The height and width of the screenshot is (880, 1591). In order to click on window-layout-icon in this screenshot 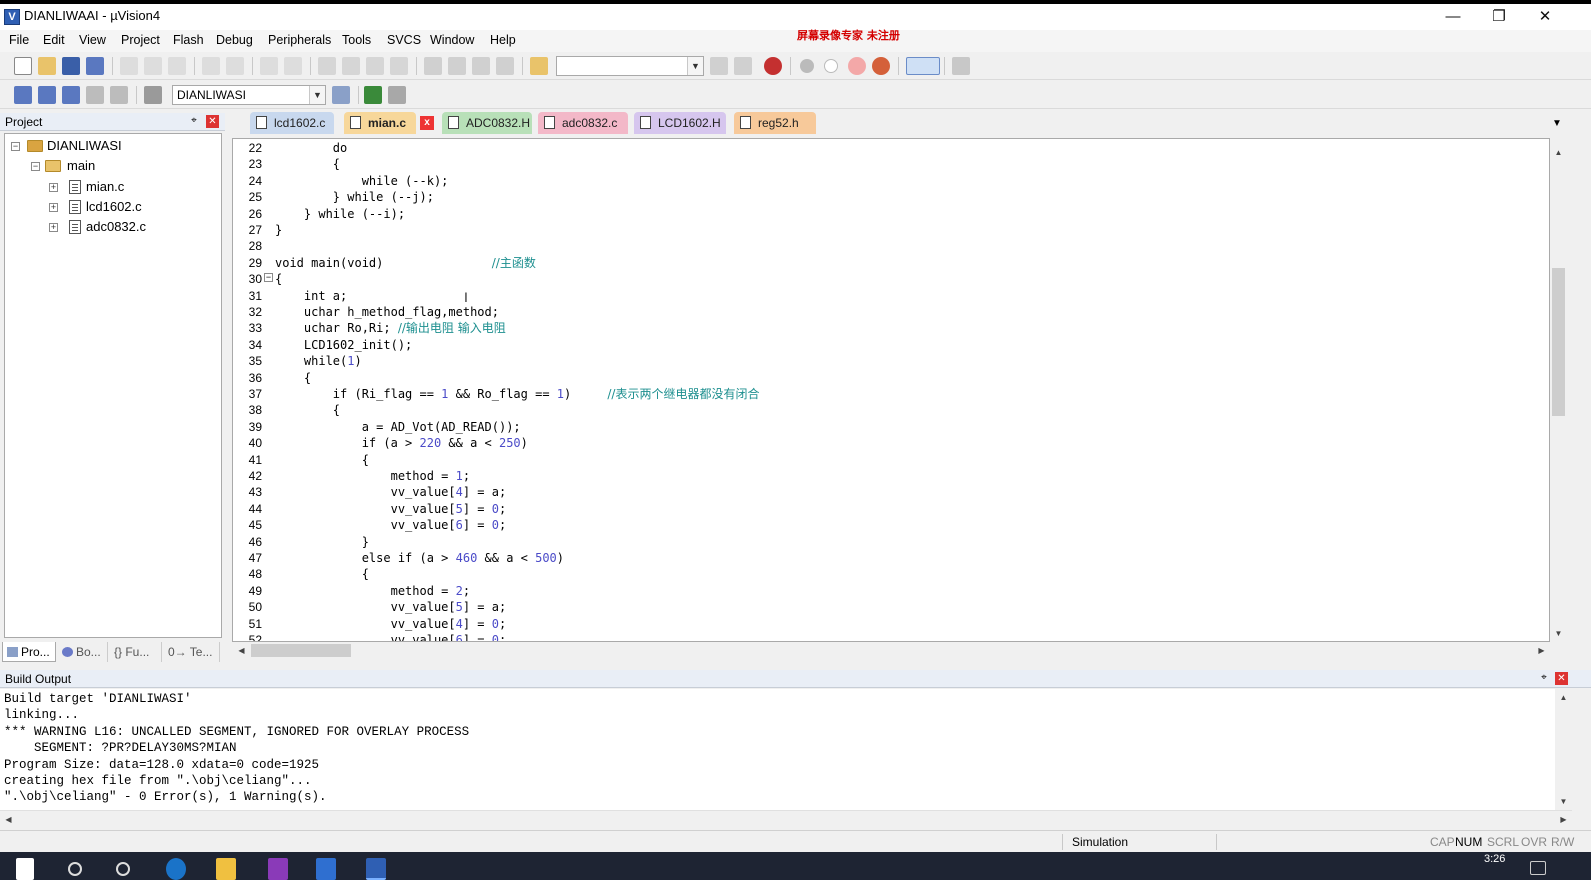, I will do `click(923, 66)`.